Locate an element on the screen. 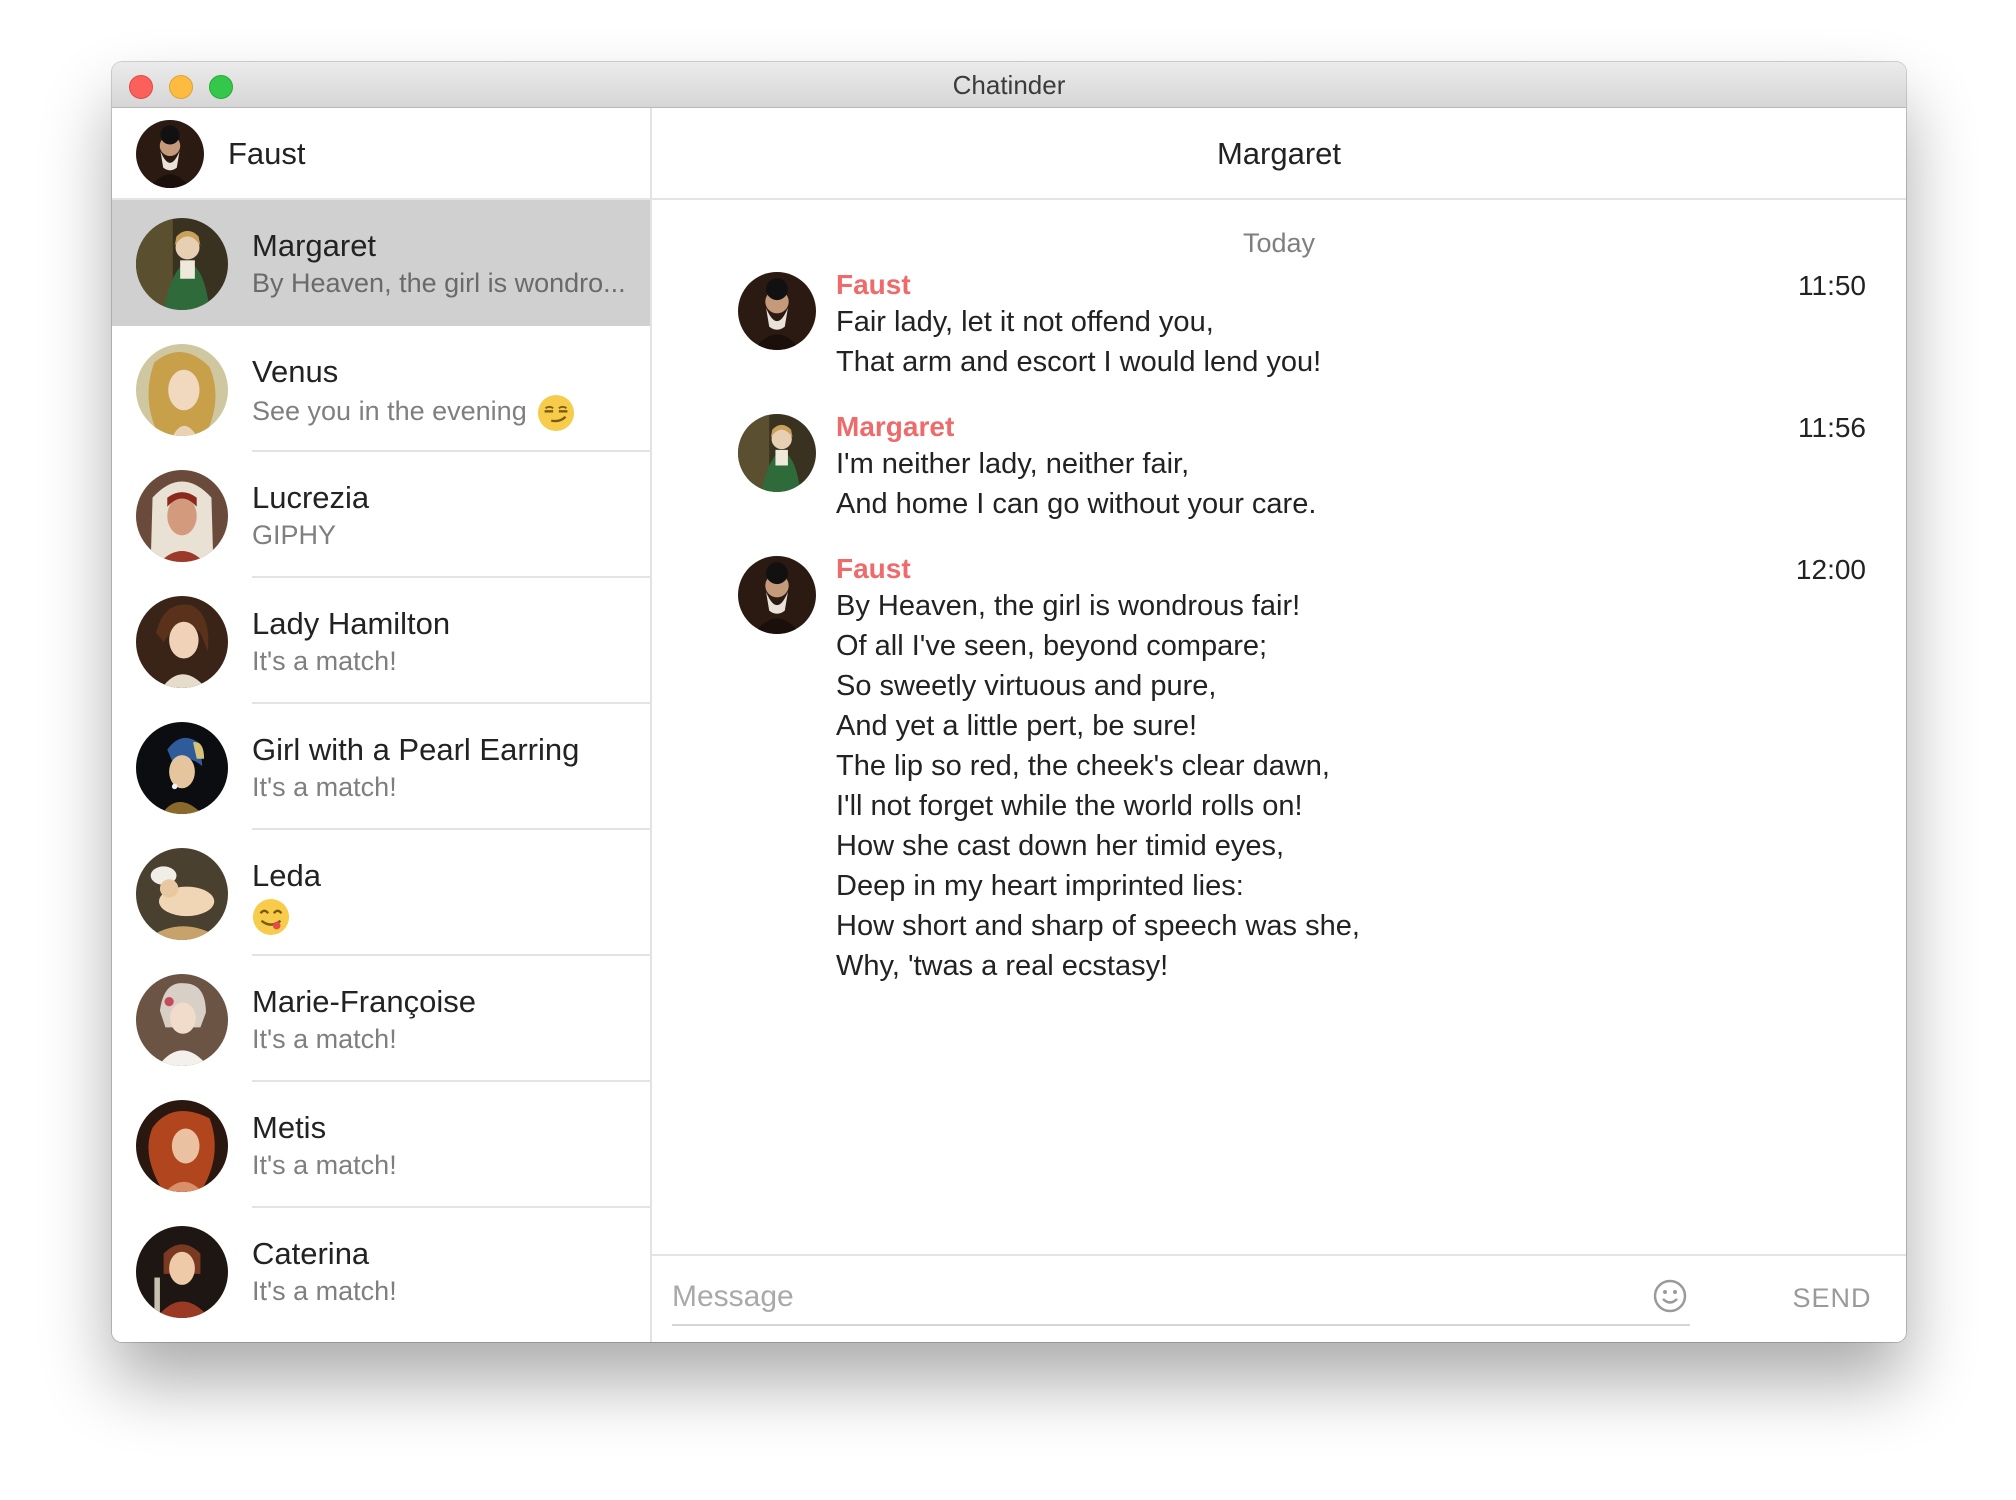 The height and width of the screenshot is (1500, 2016). message-time: 12:00 is located at coordinates (1830, 569).